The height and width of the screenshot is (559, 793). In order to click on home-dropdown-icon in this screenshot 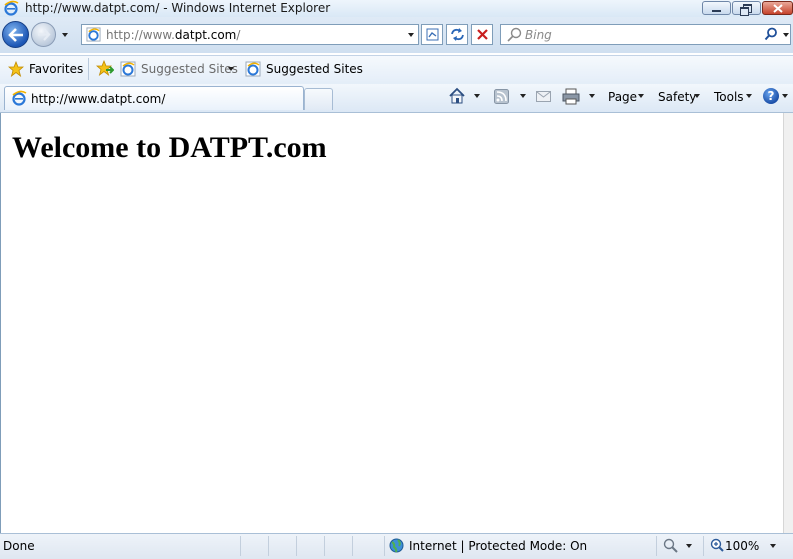, I will do `click(477, 96)`.